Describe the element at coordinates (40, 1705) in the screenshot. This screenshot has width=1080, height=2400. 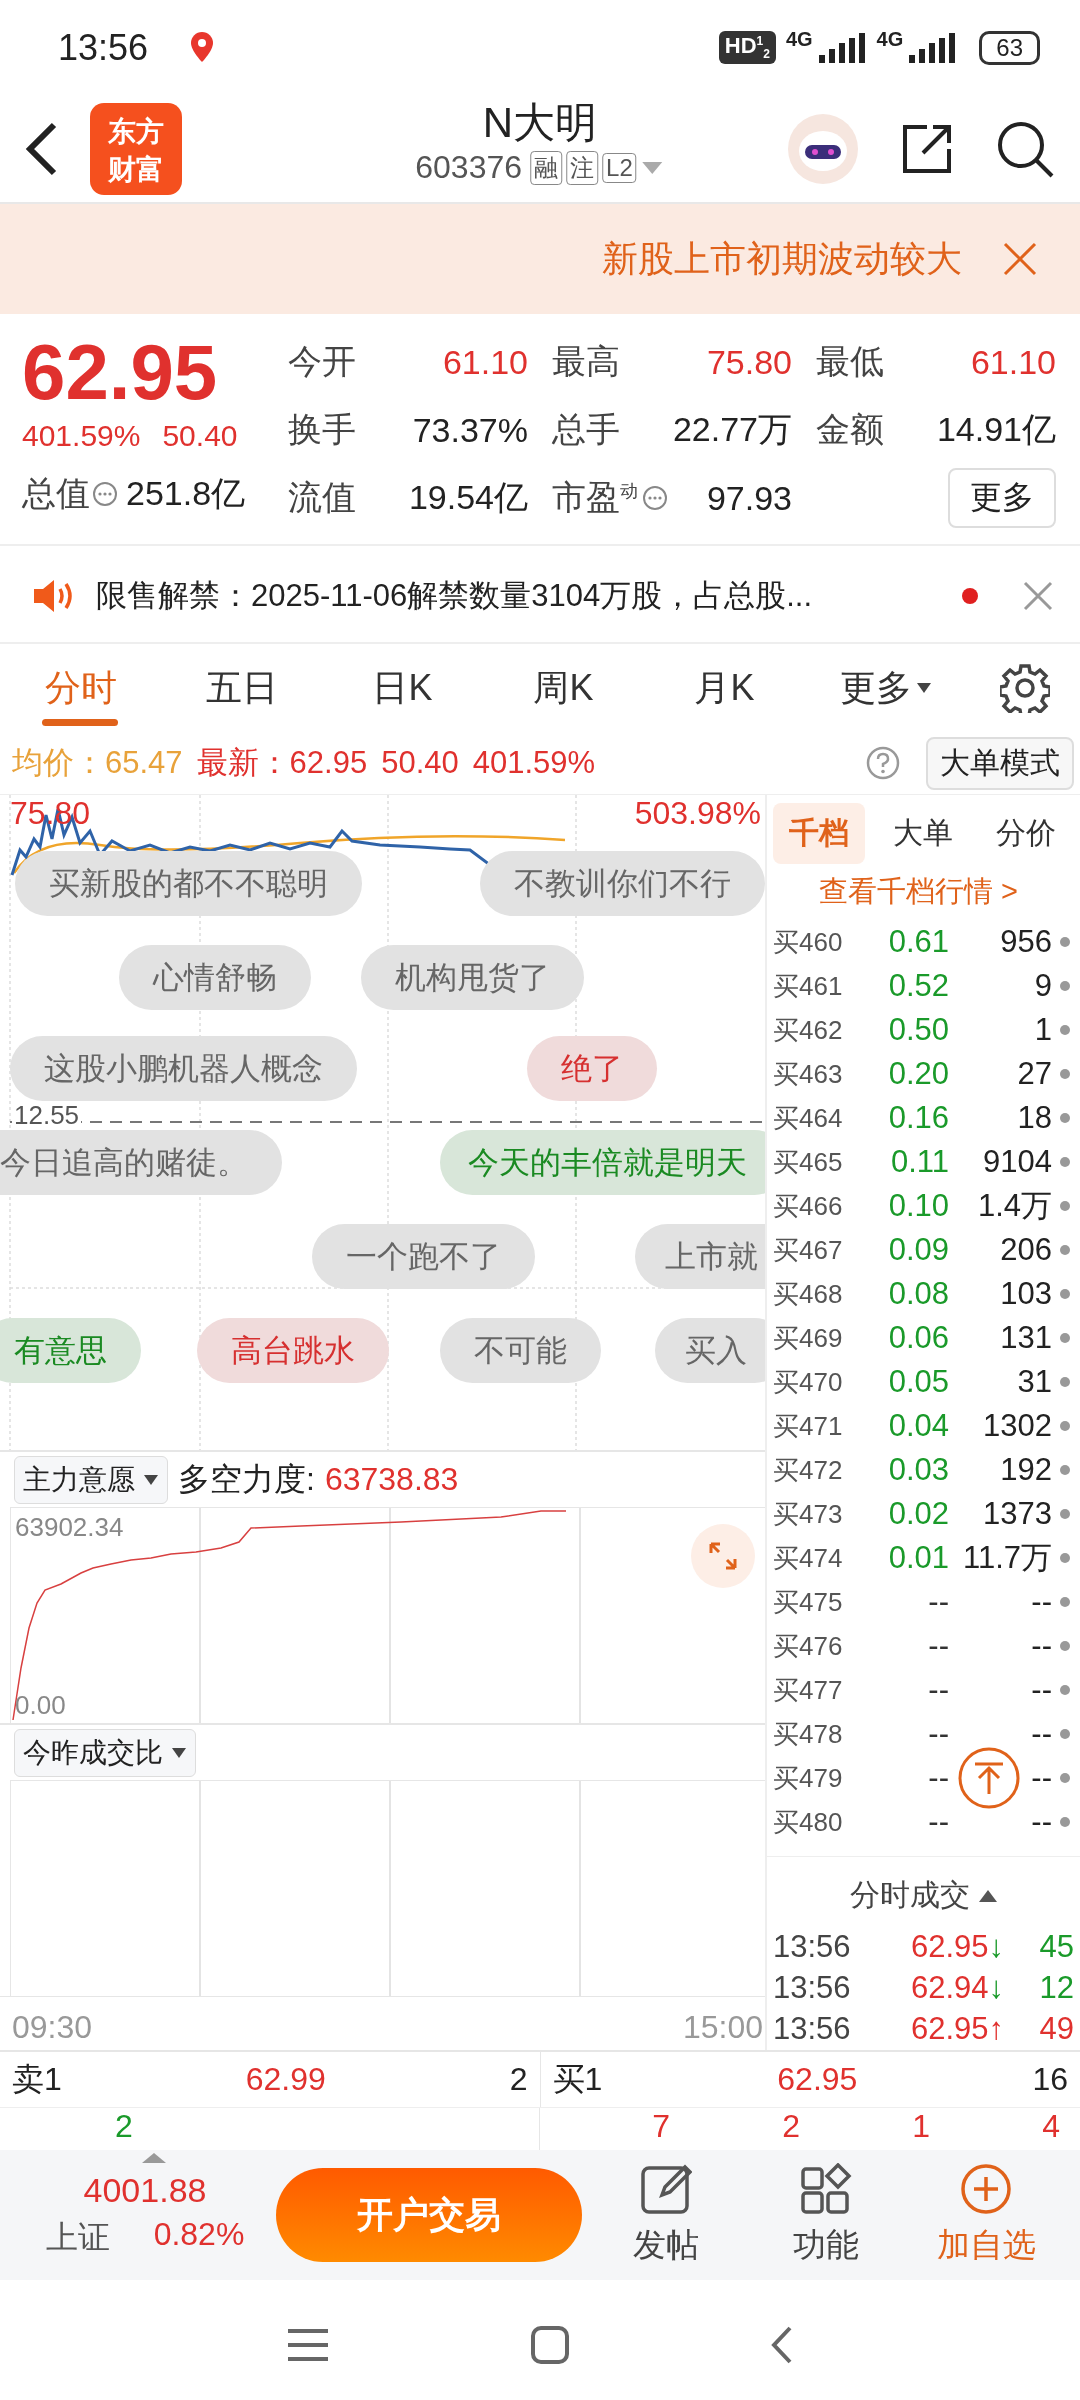
I see `axis-min-label: 0.00` at that location.